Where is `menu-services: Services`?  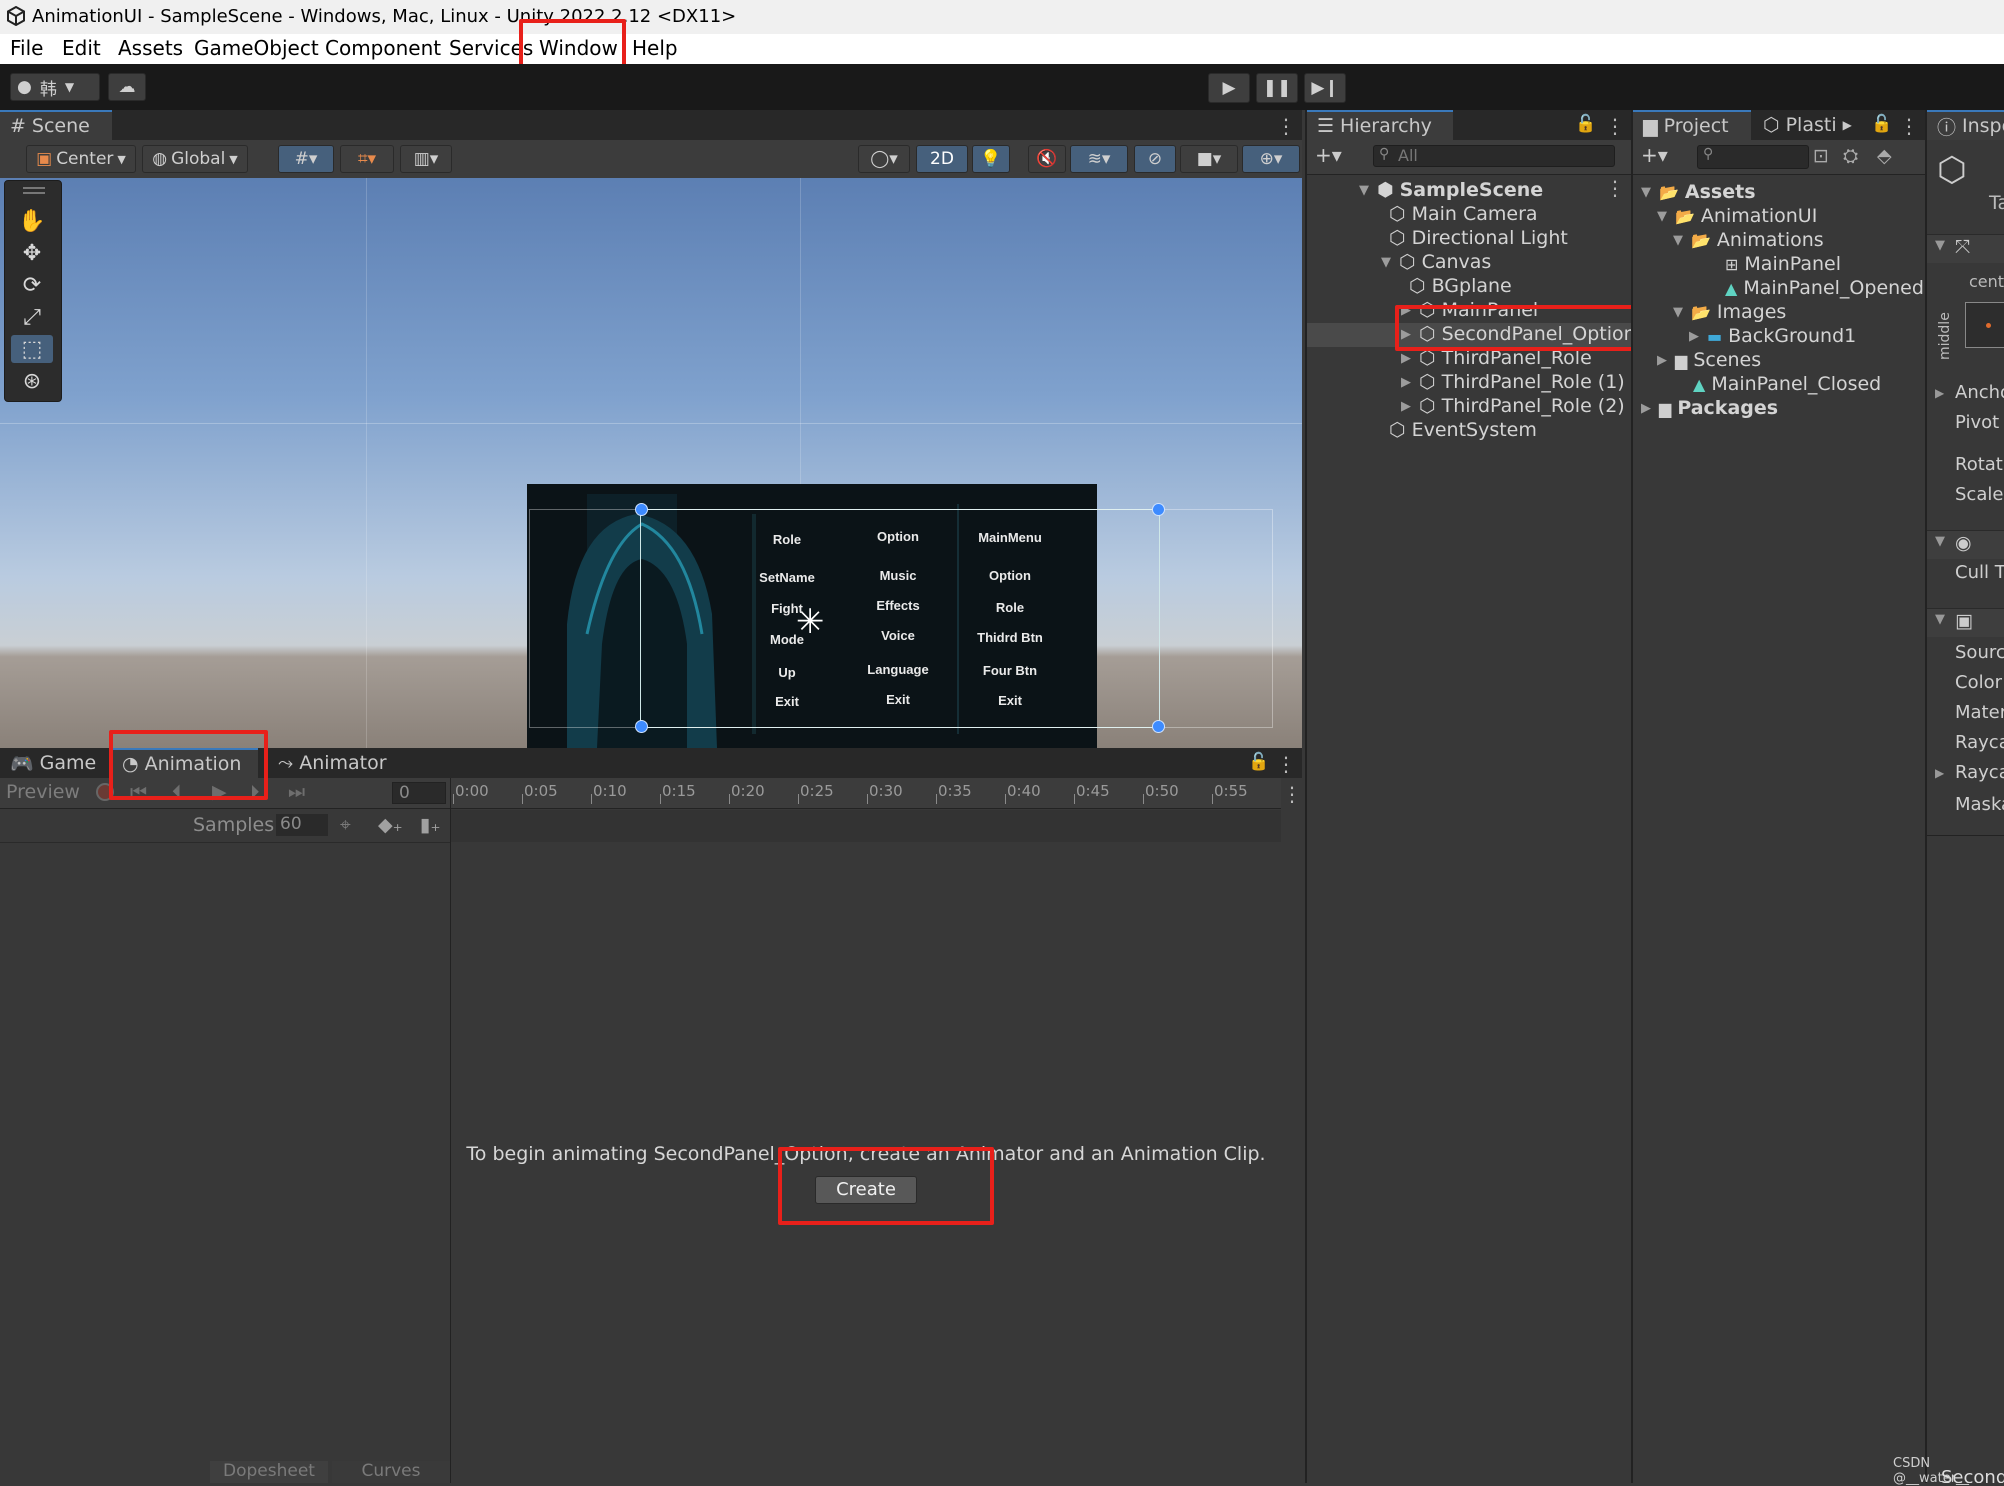 menu-services: Services is located at coordinates (491, 48).